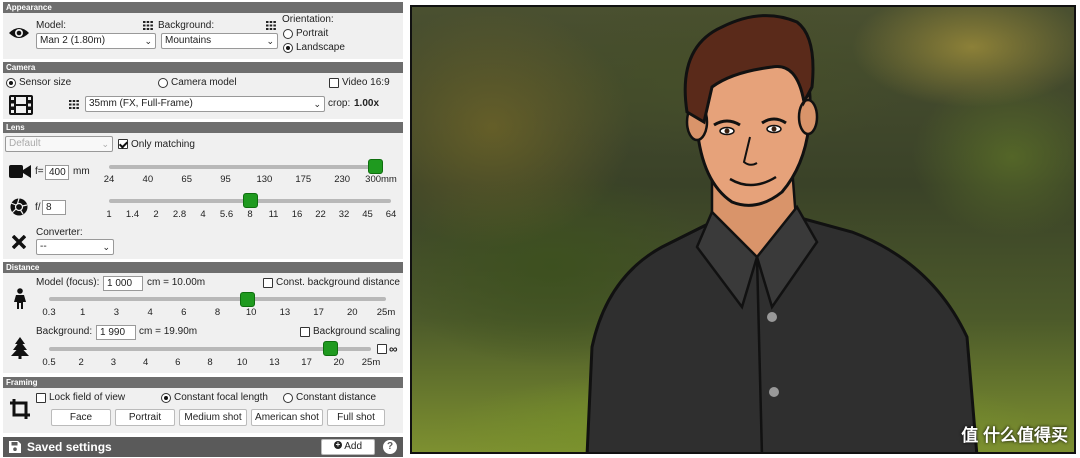  Describe the element at coordinates (312, 33) in the screenshot. I see `portrait-label: Portrait` at that location.